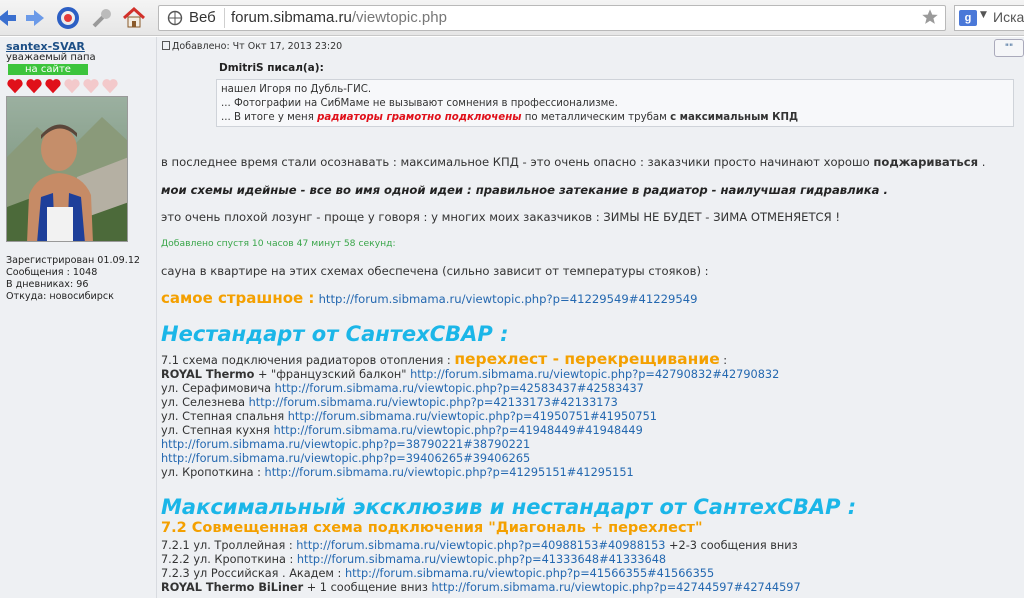  I want to click on scheme-7-1-end: :, so click(723, 360).